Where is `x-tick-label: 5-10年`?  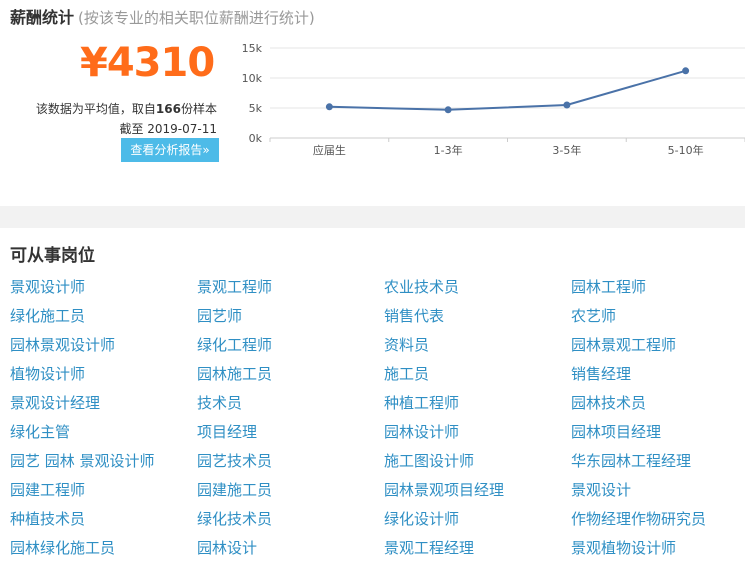 x-tick-label: 5-10年 is located at coordinates (686, 150).